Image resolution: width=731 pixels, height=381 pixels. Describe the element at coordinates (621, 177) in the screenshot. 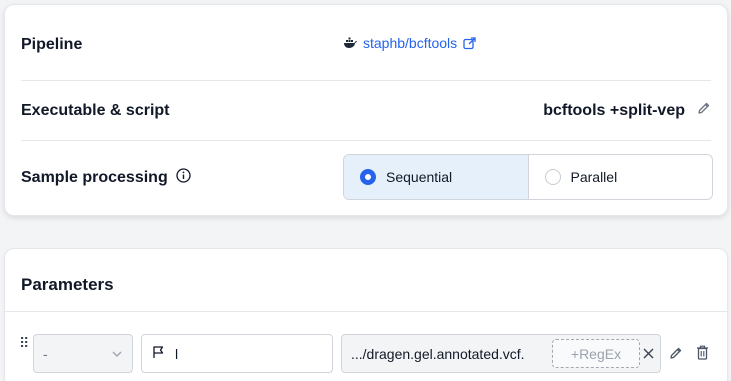

I see `option-parallel: Parallel` at that location.